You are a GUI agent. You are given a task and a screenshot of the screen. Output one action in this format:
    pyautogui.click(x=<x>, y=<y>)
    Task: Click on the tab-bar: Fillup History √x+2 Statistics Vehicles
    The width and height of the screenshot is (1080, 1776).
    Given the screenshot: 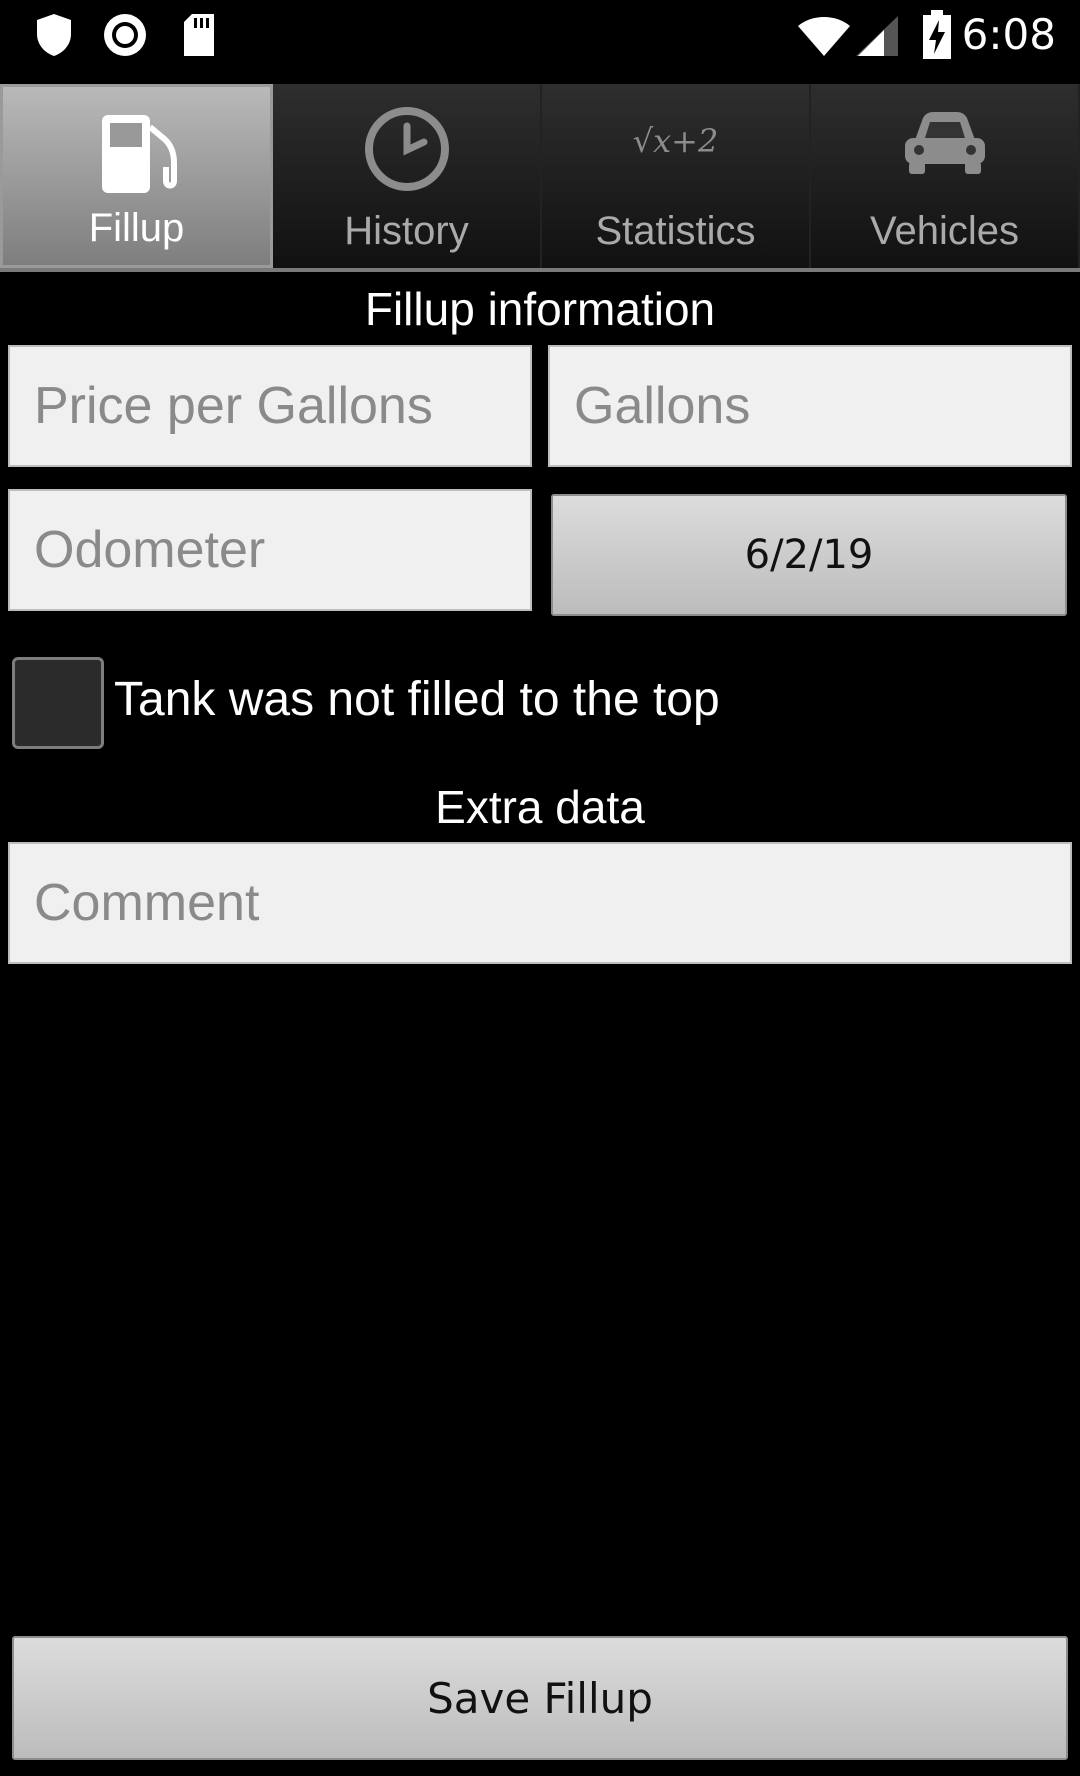 What is the action you would take?
    pyautogui.click(x=540, y=178)
    